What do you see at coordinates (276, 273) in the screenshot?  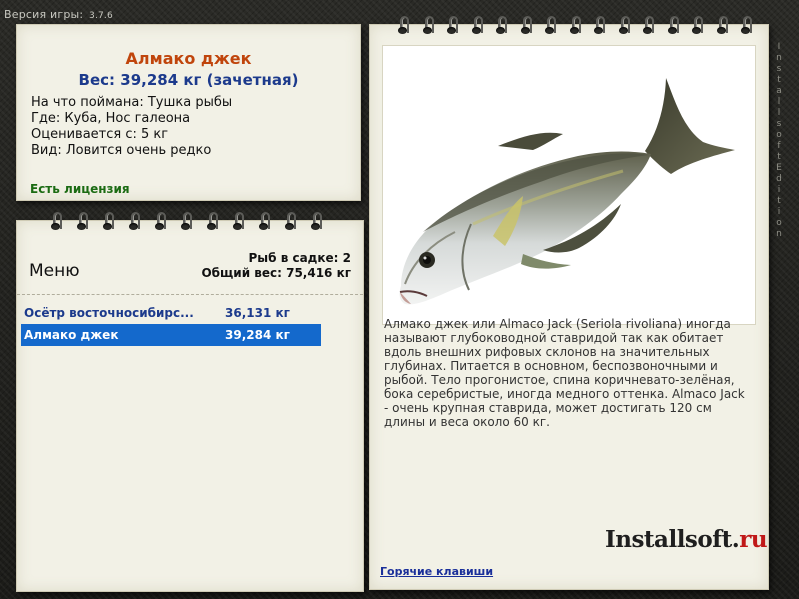 I see `total-weight: Общий вес: 75,416 кг` at bounding box center [276, 273].